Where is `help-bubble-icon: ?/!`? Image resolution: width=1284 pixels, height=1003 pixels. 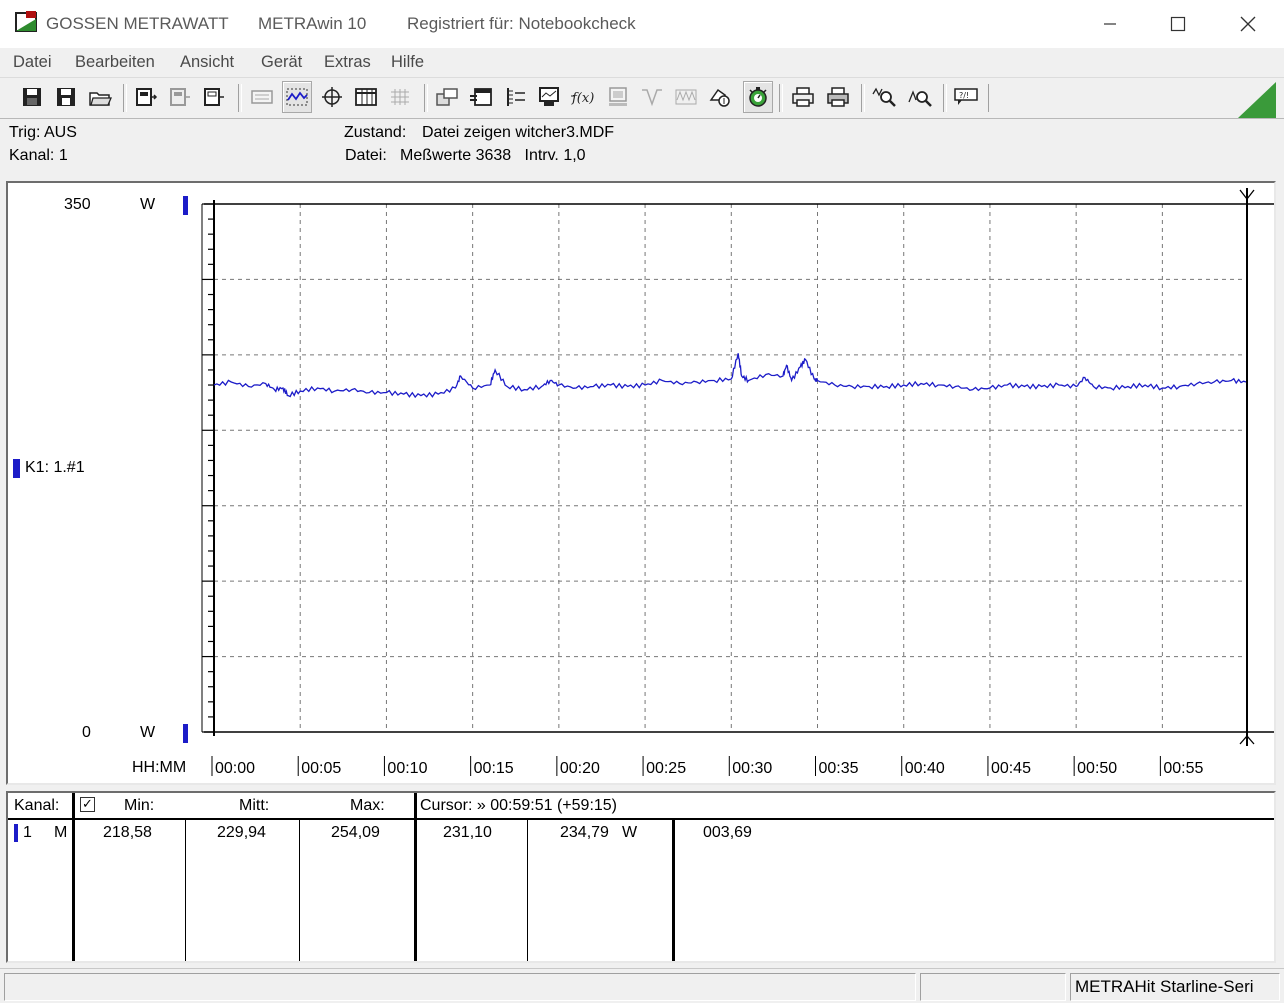 help-bubble-icon: ?/! is located at coordinates (966, 96).